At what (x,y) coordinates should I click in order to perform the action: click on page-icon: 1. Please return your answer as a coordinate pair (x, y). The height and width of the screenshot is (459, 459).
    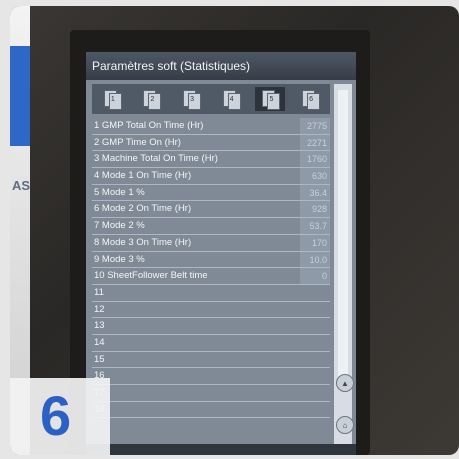
    Looking at the image, I should click on (112, 100).